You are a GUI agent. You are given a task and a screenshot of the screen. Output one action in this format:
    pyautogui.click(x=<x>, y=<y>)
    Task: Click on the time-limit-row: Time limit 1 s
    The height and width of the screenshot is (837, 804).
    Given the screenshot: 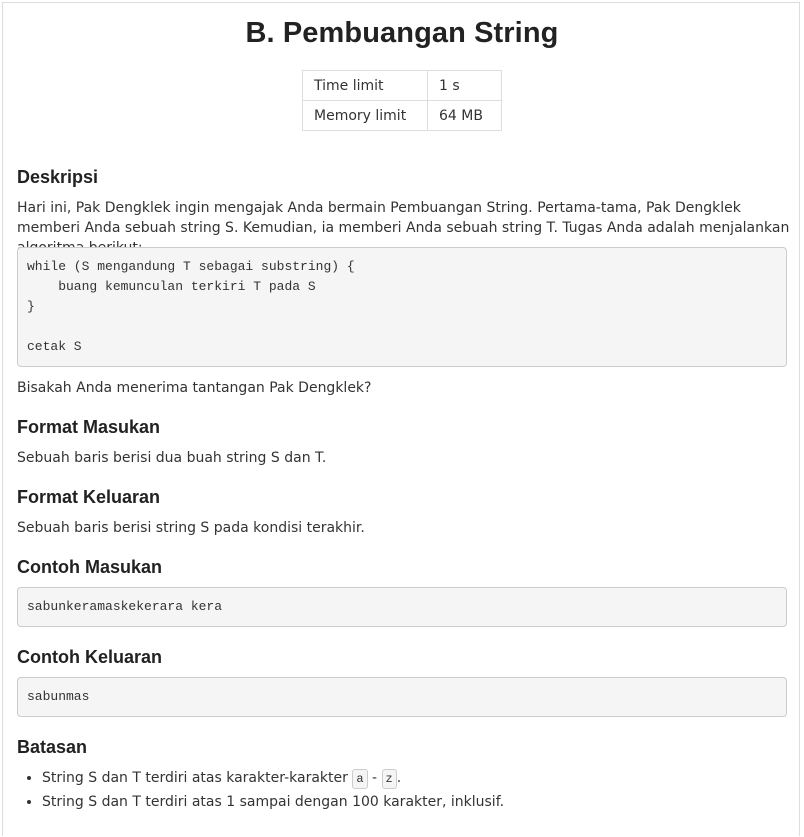 What is the action you would take?
    pyautogui.click(x=402, y=85)
    